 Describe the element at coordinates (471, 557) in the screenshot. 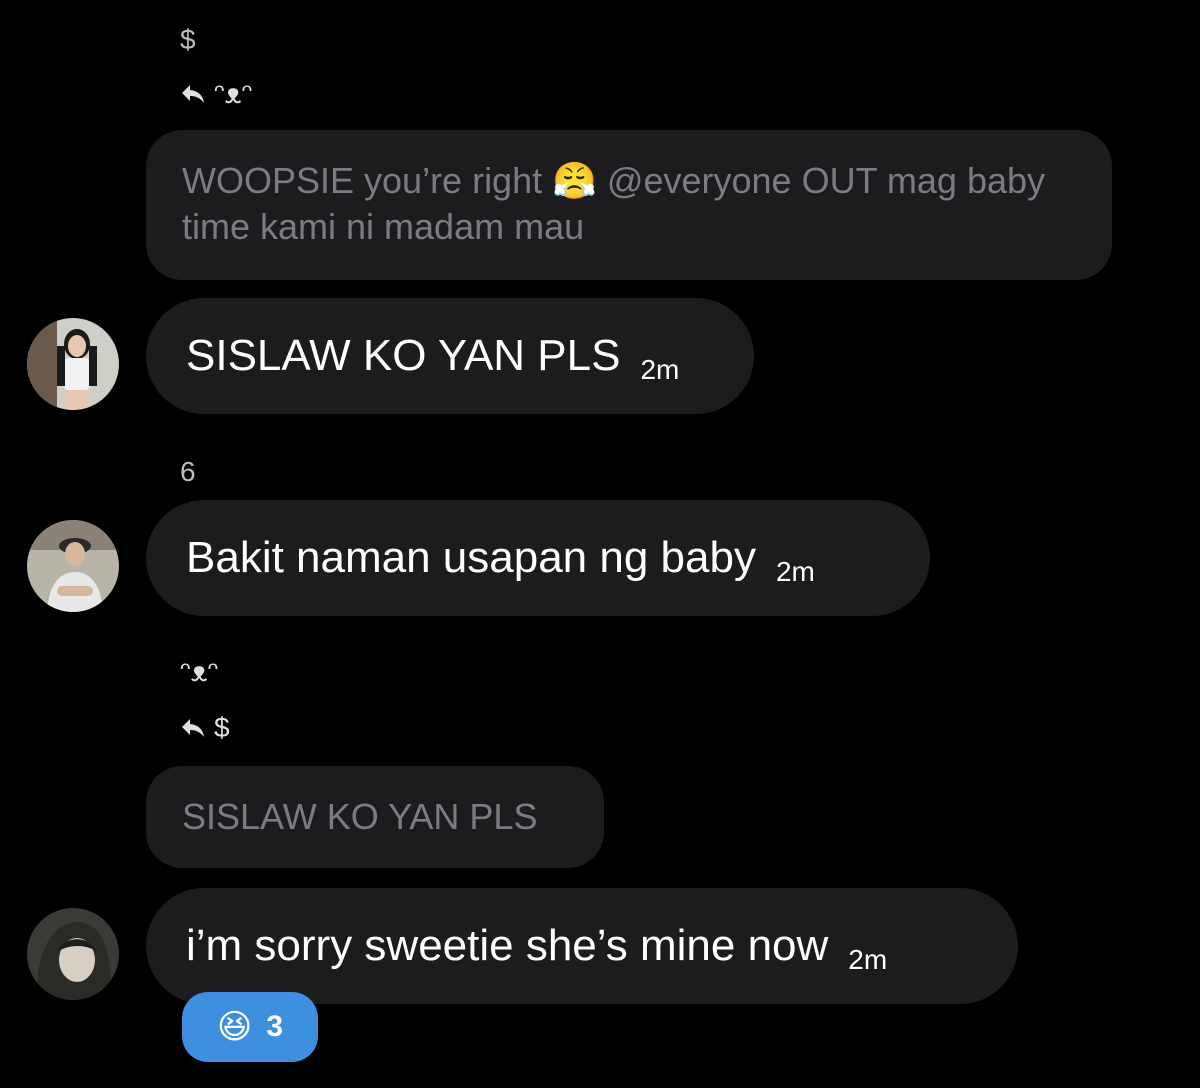

I see `message-text: Bakit naman usapan ng baby` at that location.